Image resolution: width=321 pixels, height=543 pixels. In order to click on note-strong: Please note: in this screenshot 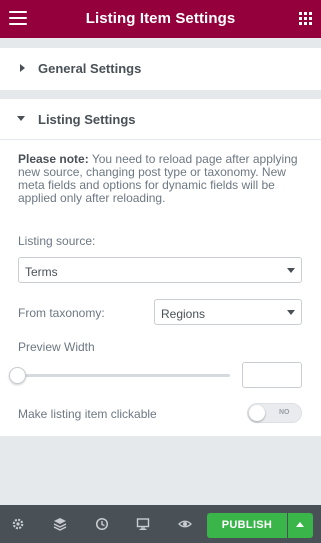, I will do `click(53, 159)`.